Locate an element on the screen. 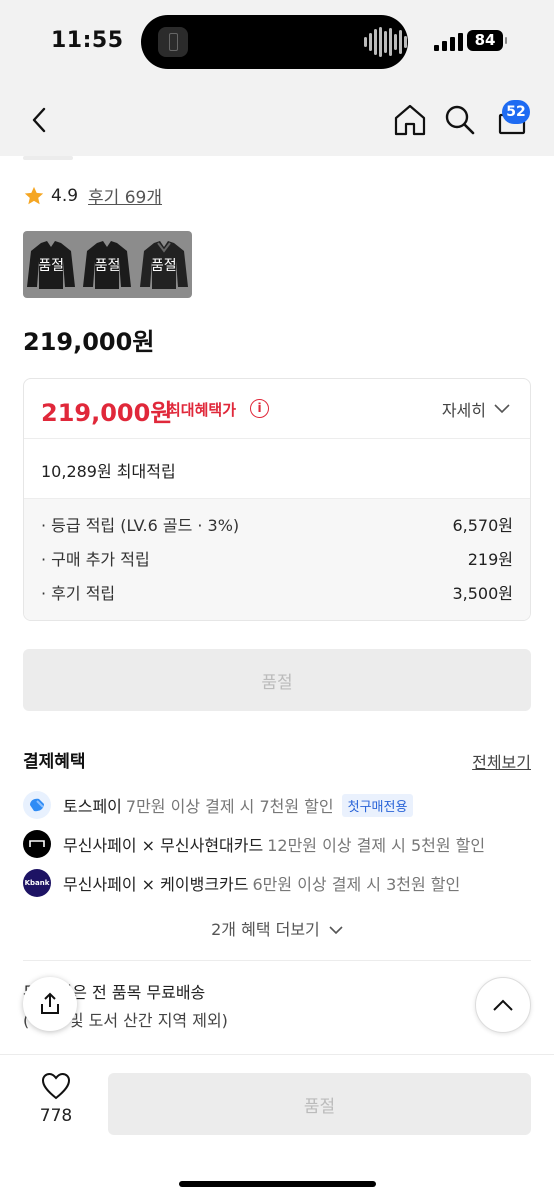 Image resolution: width=554 pixels, height=1200 pixels. points-total-row: 10,289원 최대적립 is located at coordinates (277, 469).